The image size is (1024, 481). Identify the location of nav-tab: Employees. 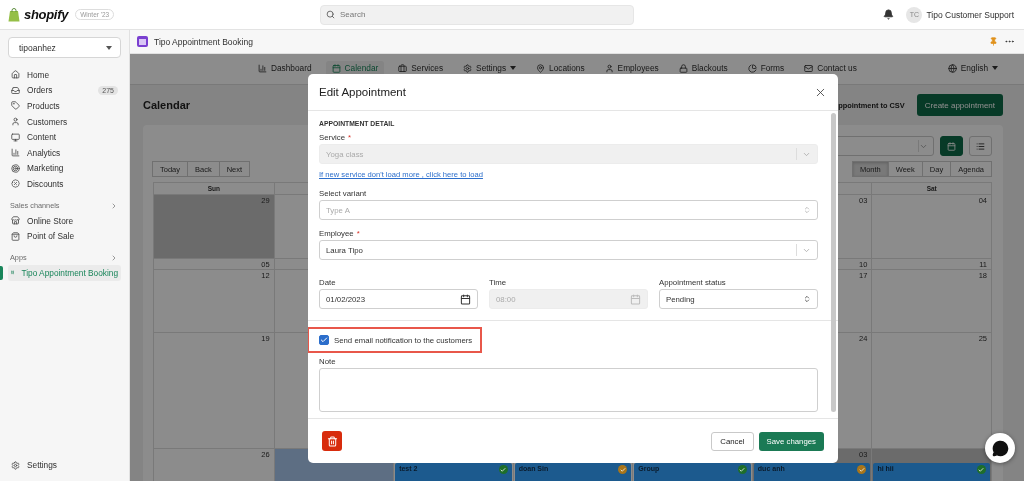
(631, 68).